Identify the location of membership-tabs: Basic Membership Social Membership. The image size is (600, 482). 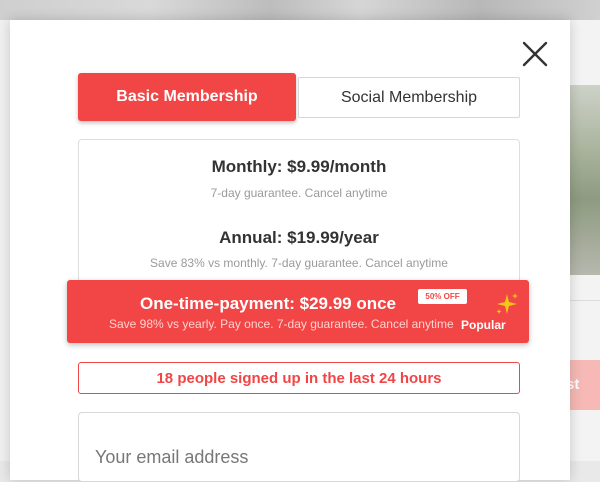
(299, 97).